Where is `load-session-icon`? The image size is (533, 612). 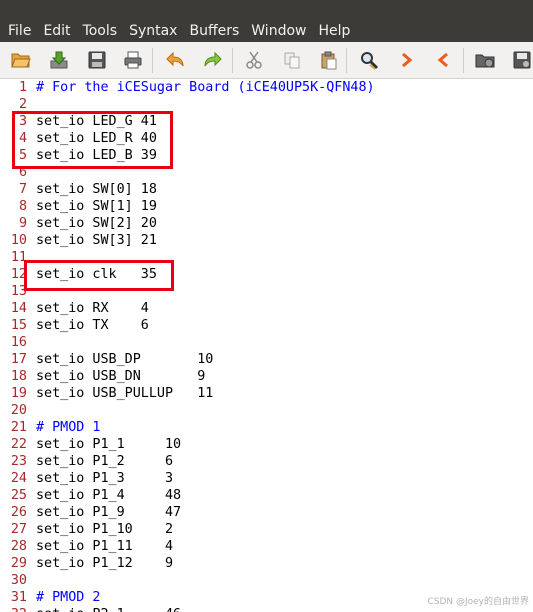 load-session-icon is located at coordinates (485, 60).